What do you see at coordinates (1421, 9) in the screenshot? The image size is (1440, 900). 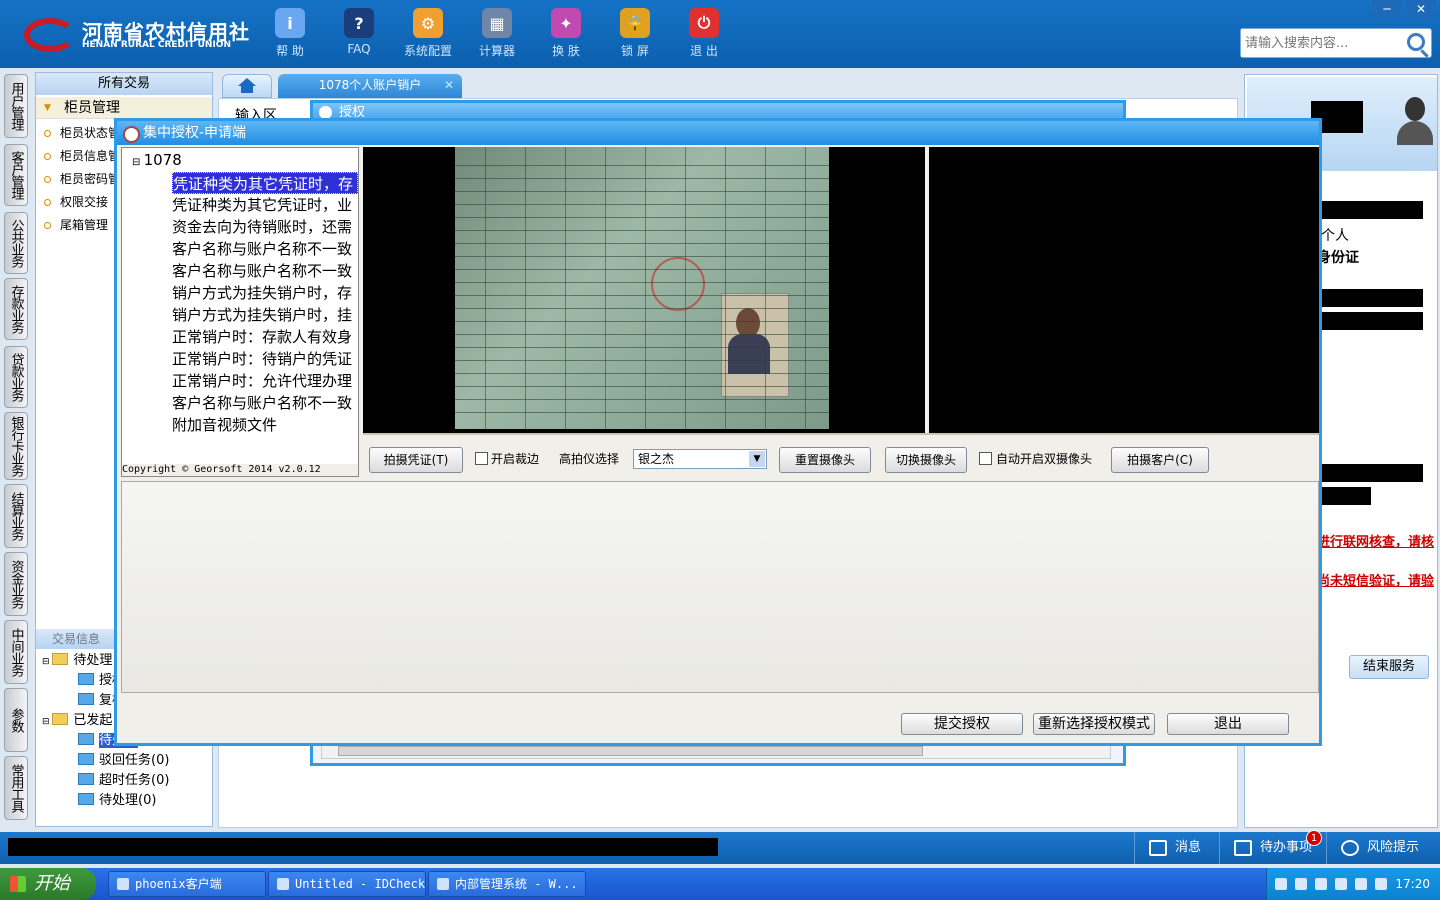 I see `close-window-button: ✕` at bounding box center [1421, 9].